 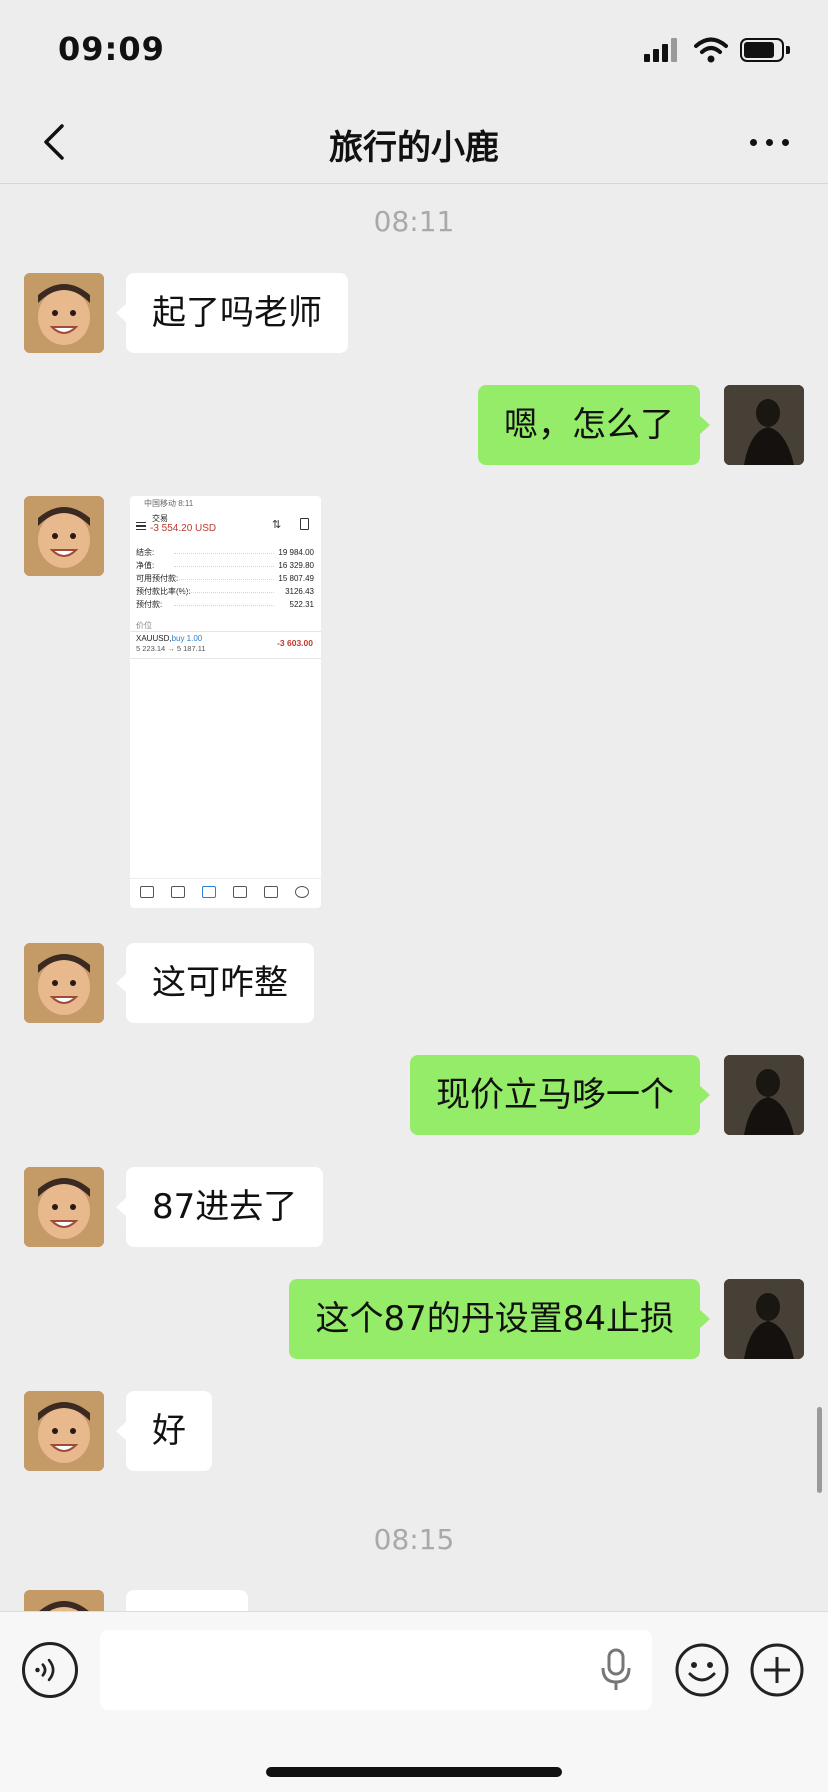 I want to click on summary-row: 预付款: 522.31, so click(x=225, y=604).